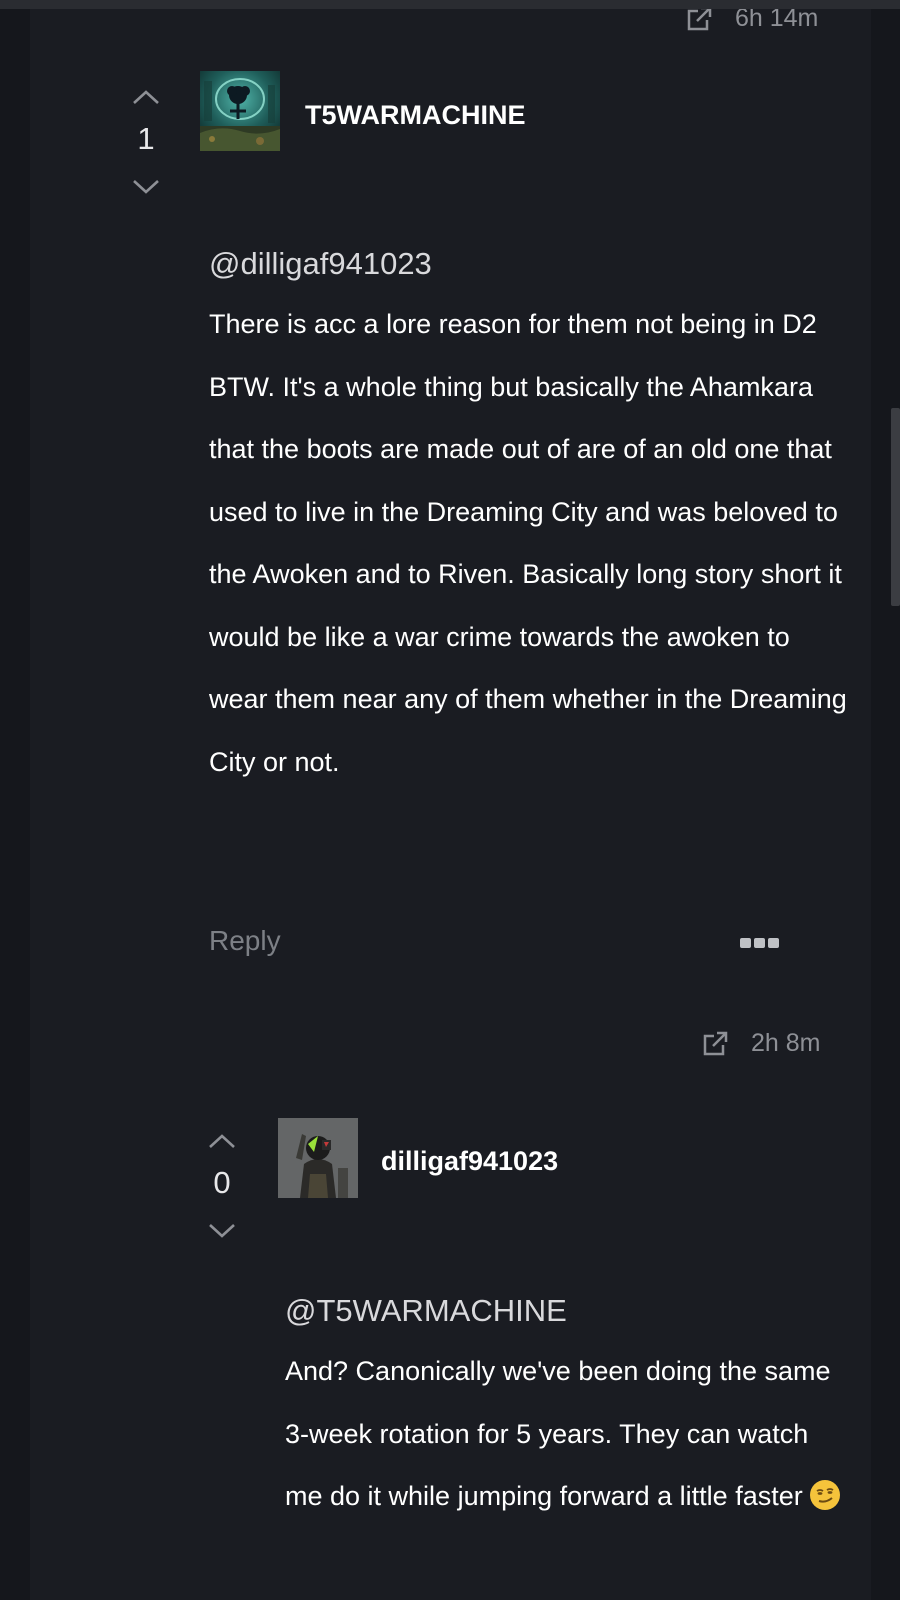 This screenshot has height=1600, width=900. I want to click on vote-control: 0, so click(222, 1186).